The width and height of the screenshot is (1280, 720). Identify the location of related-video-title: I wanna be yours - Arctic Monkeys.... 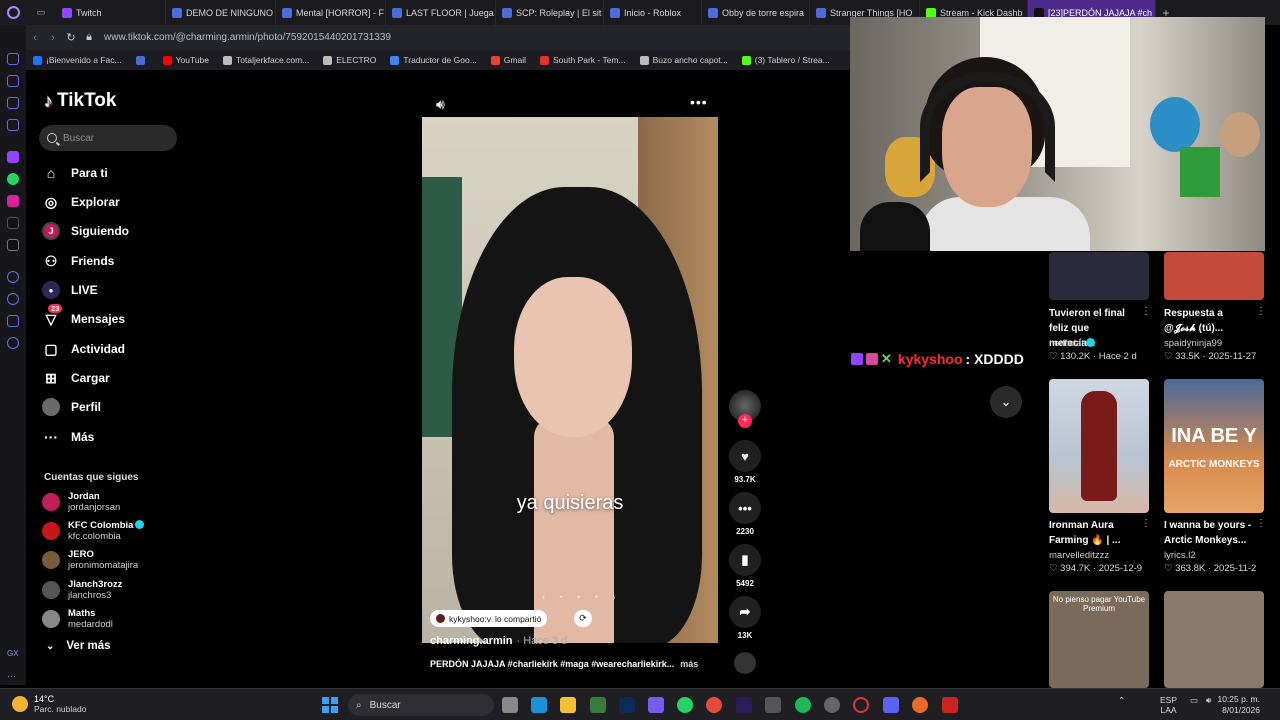
(1209, 533).